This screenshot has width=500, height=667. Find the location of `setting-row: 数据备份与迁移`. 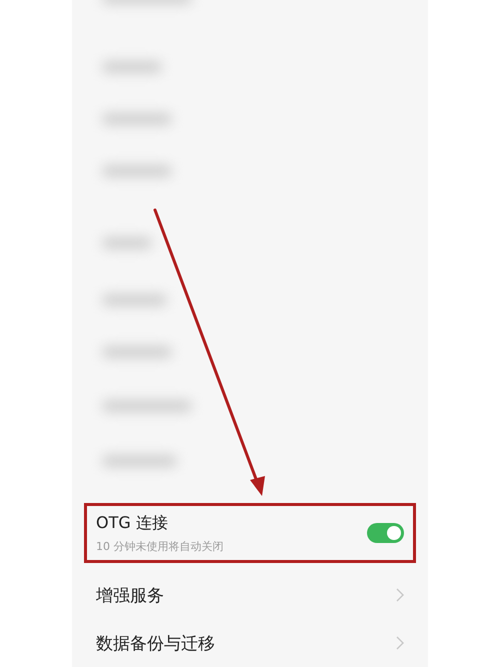

setting-row: 数据备份与迁移 is located at coordinates (250, 643).